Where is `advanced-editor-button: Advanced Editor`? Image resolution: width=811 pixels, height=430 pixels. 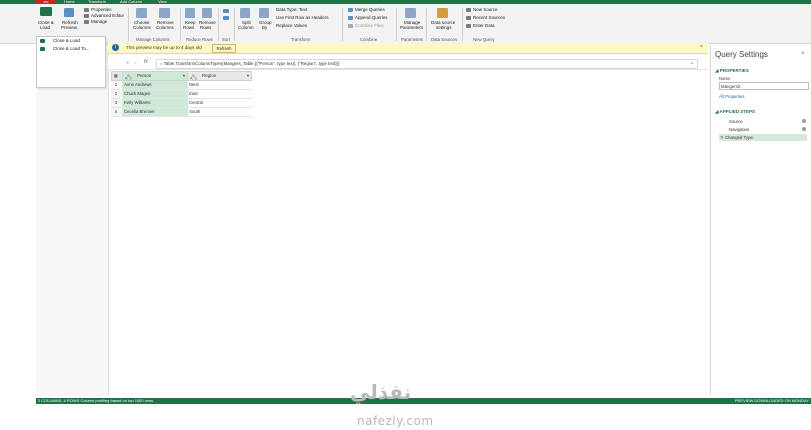
advanced-editor-button: Advanced Editor is located at coordinates (107, 15).